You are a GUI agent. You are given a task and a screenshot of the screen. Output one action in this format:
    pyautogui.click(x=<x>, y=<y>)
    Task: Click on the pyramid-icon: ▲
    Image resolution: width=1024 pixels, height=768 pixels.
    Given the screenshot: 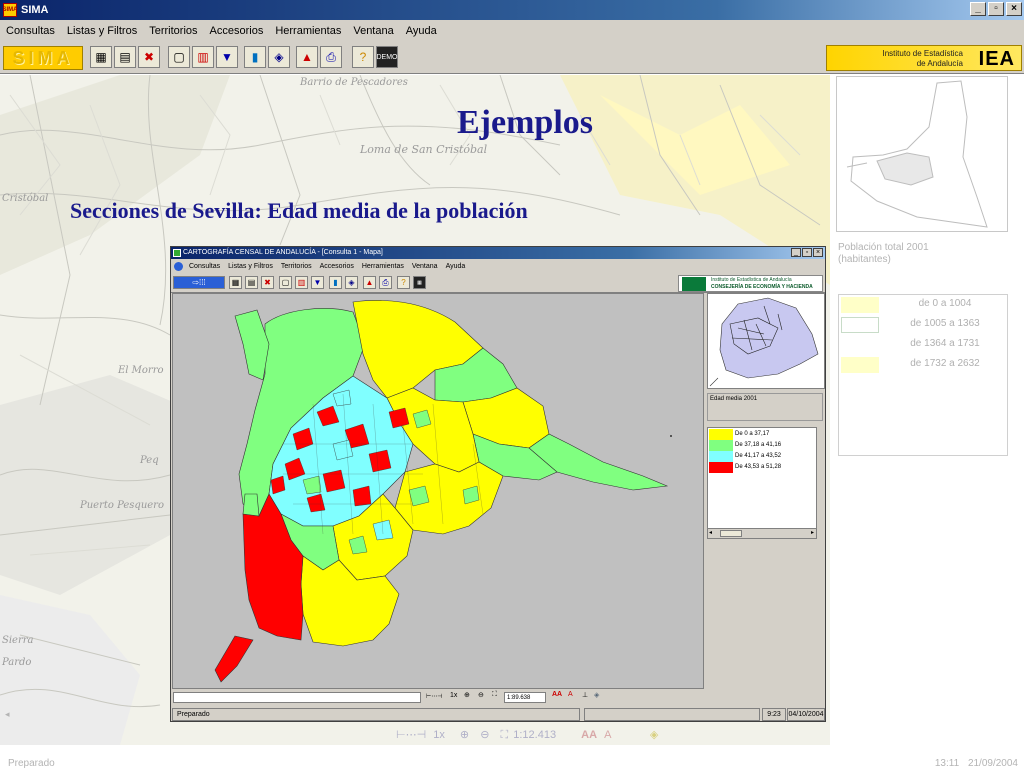 What is the action you would take?
    pyautogui.click(x=307, y=57)
    